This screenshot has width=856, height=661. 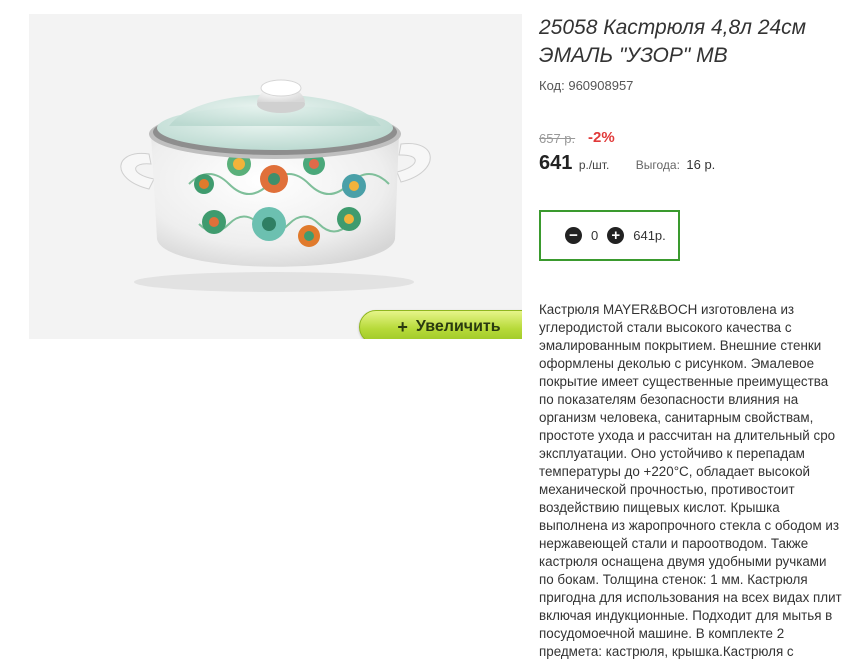 I want to click on price-unit: р./шт., so click(x=594, y=165).